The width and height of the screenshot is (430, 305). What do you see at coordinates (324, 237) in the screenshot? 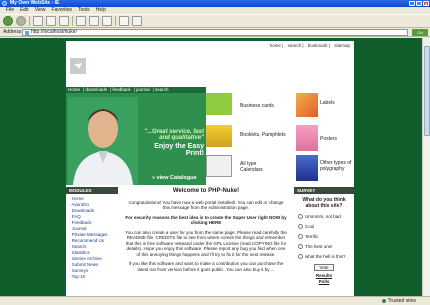
I see `survey-option: Terrific` at bounding box center [324, 237].